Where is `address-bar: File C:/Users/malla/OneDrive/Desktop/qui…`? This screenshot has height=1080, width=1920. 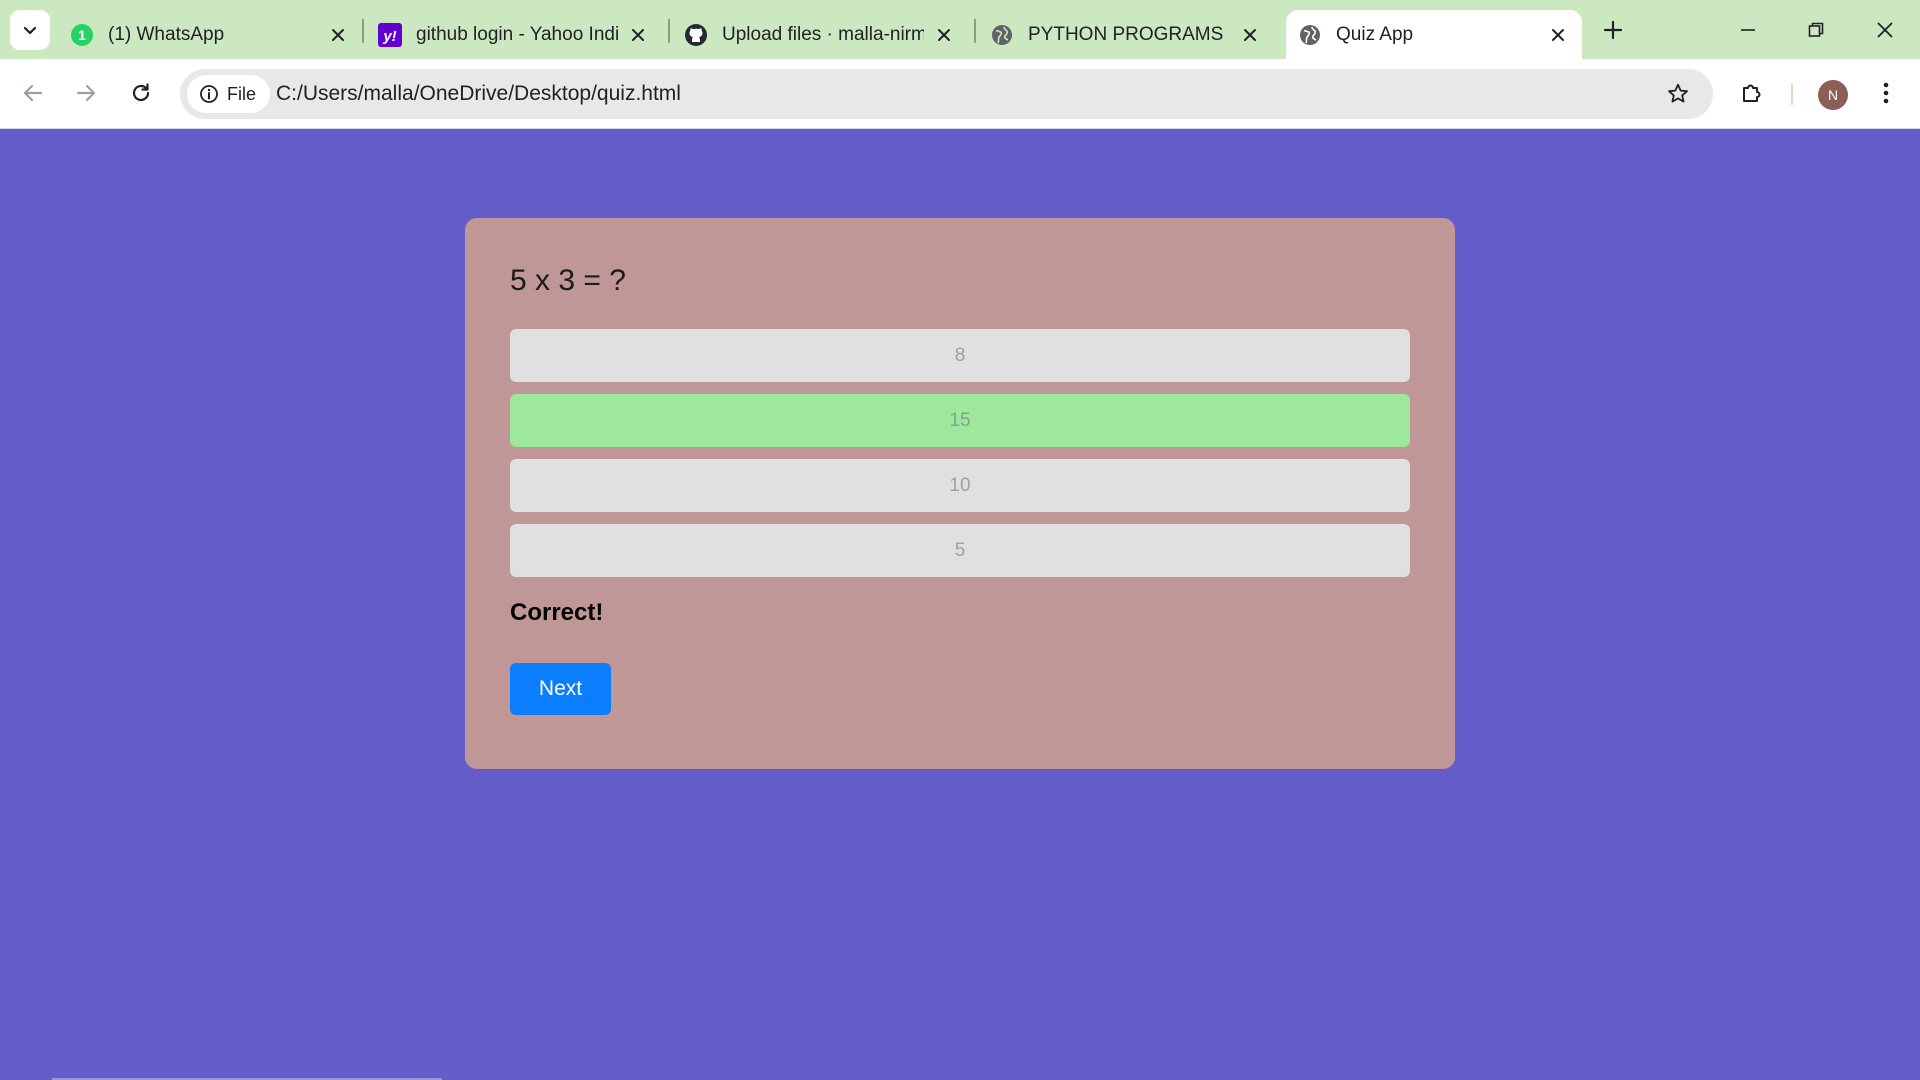
address-bar: File C:/Users/malla/OneDrive/Desktop/qui… is located at coordinates (946, 94).